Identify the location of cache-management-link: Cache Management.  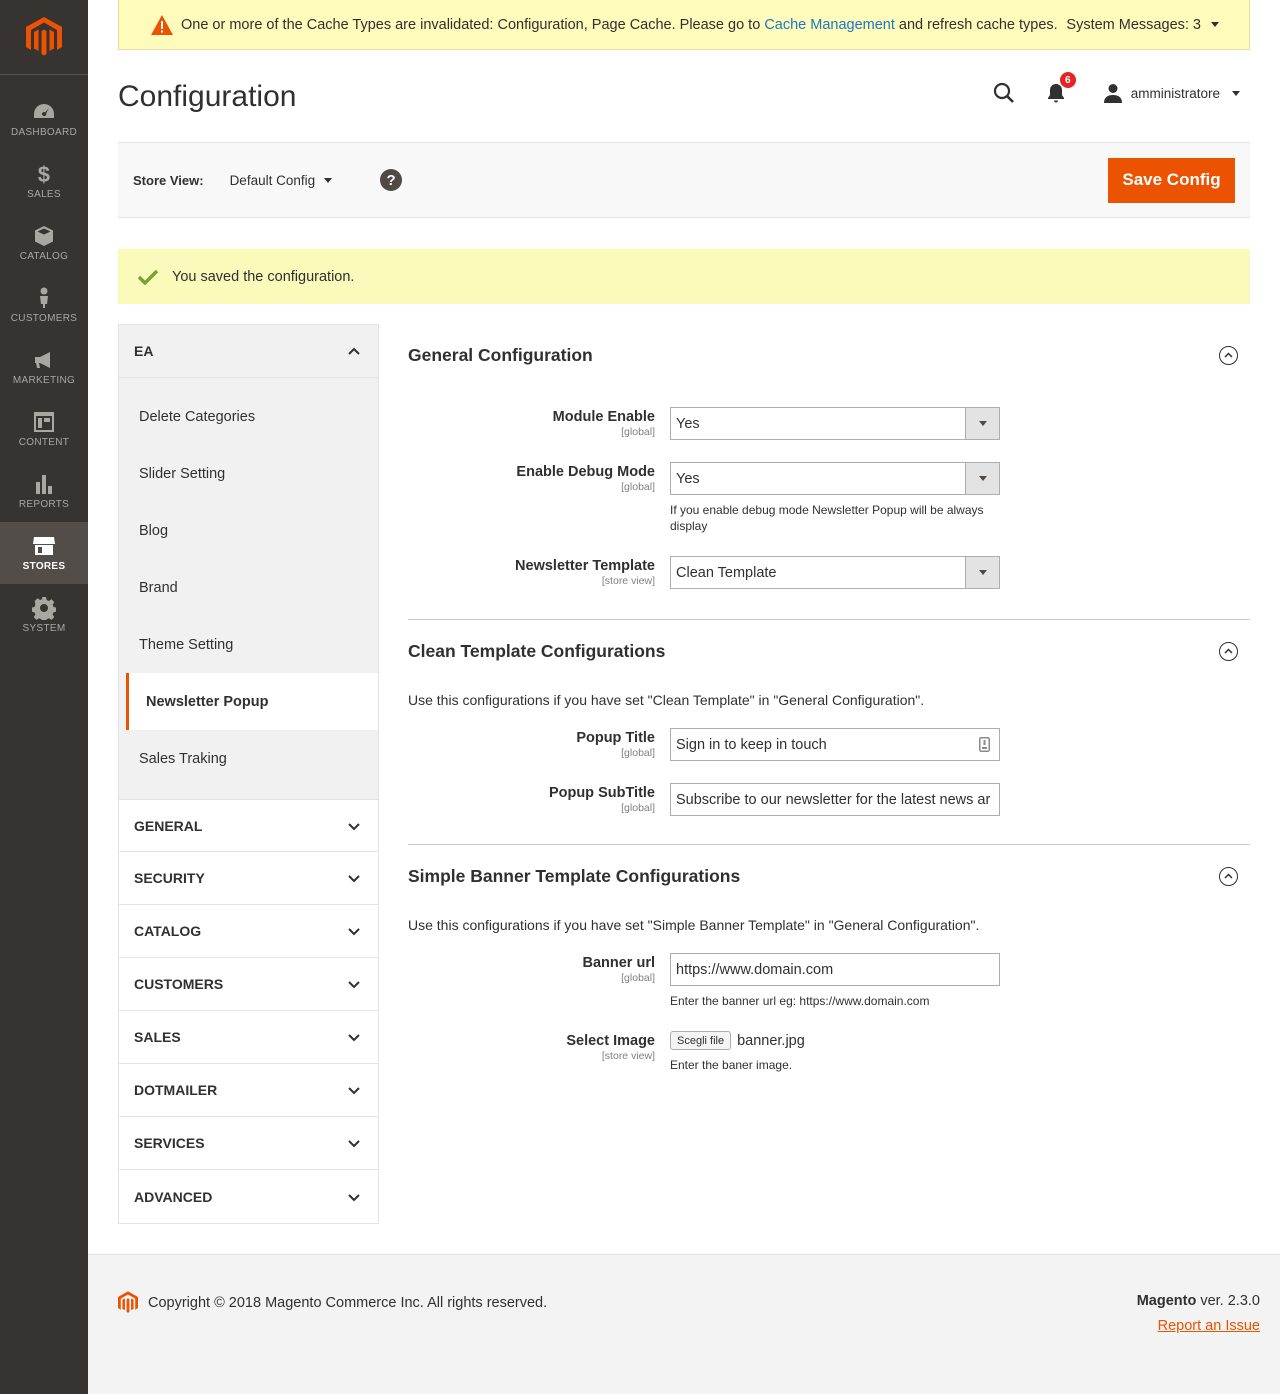
(829, 25).